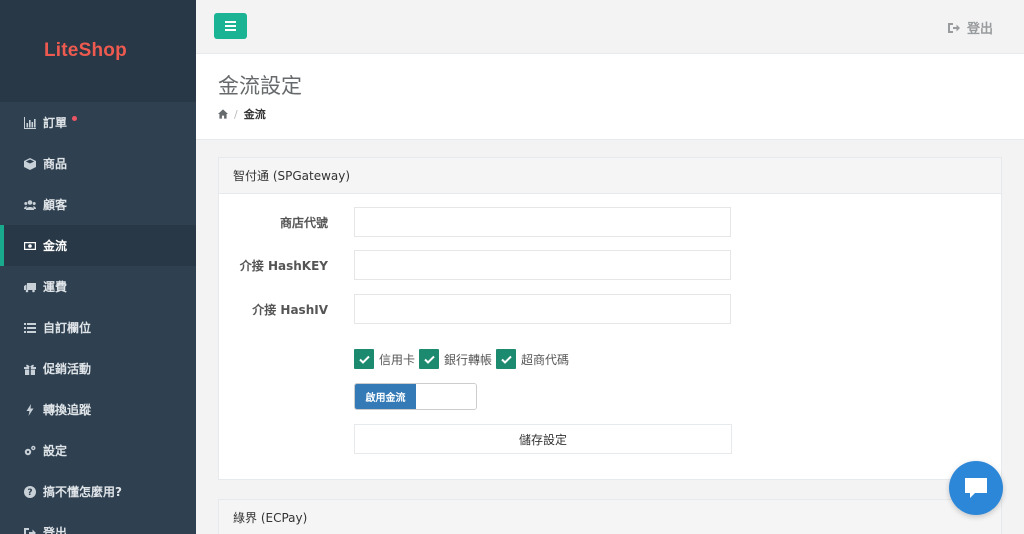 The height and width of the screenshot is (534, 1024). I want to click on sidebar-item-products: 商品, so click(98, 163).